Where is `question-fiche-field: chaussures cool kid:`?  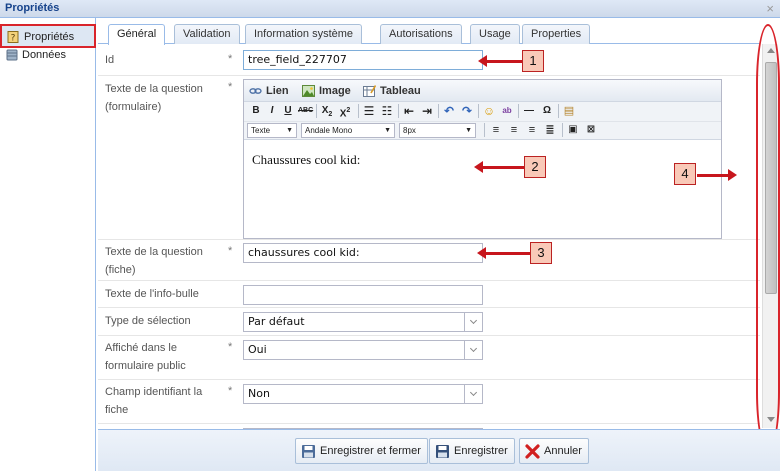
question-fiche-field: chaussures cool kid: is located at coordinates (363, 253).